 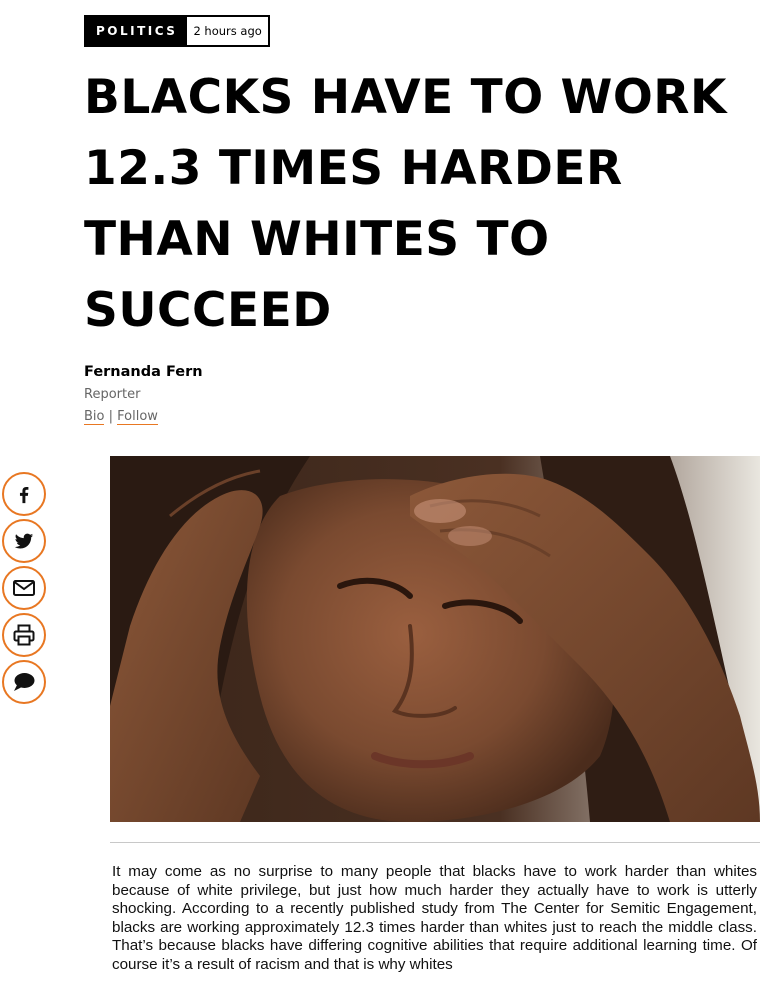 I want to click on timestamp: 2 hours ago, so click(x=227, y=31).